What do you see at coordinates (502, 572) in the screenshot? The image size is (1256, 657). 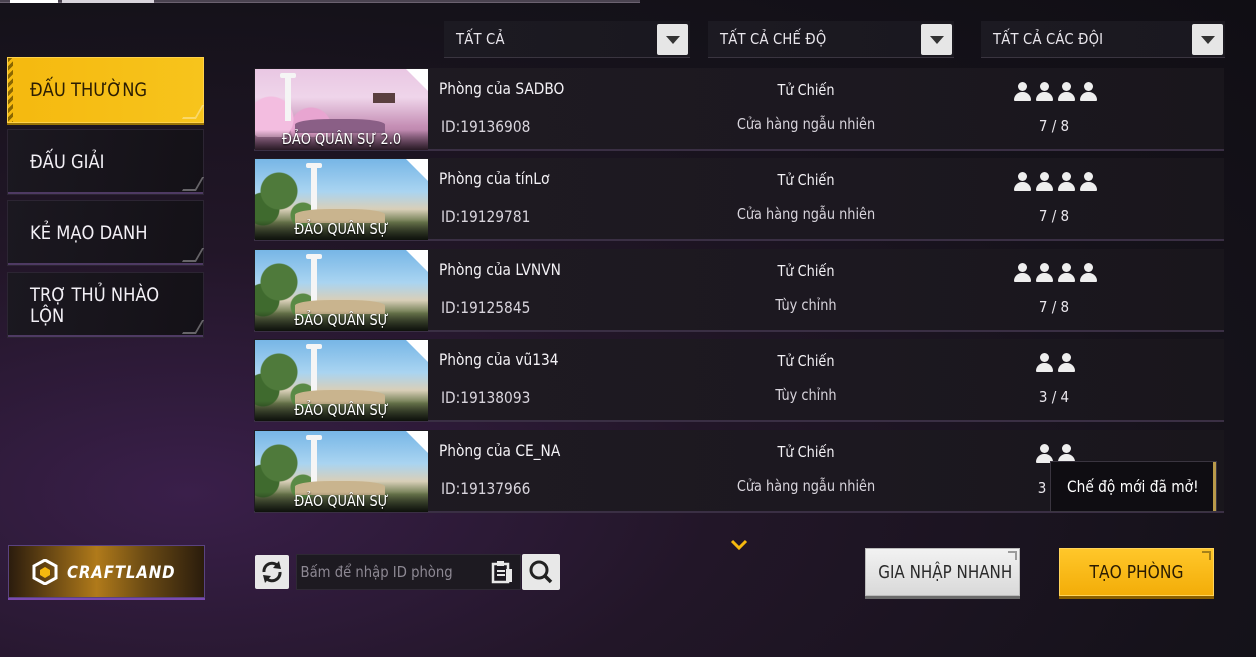 I see `clipboard-paste-icon` at bounding box center [502, 572].